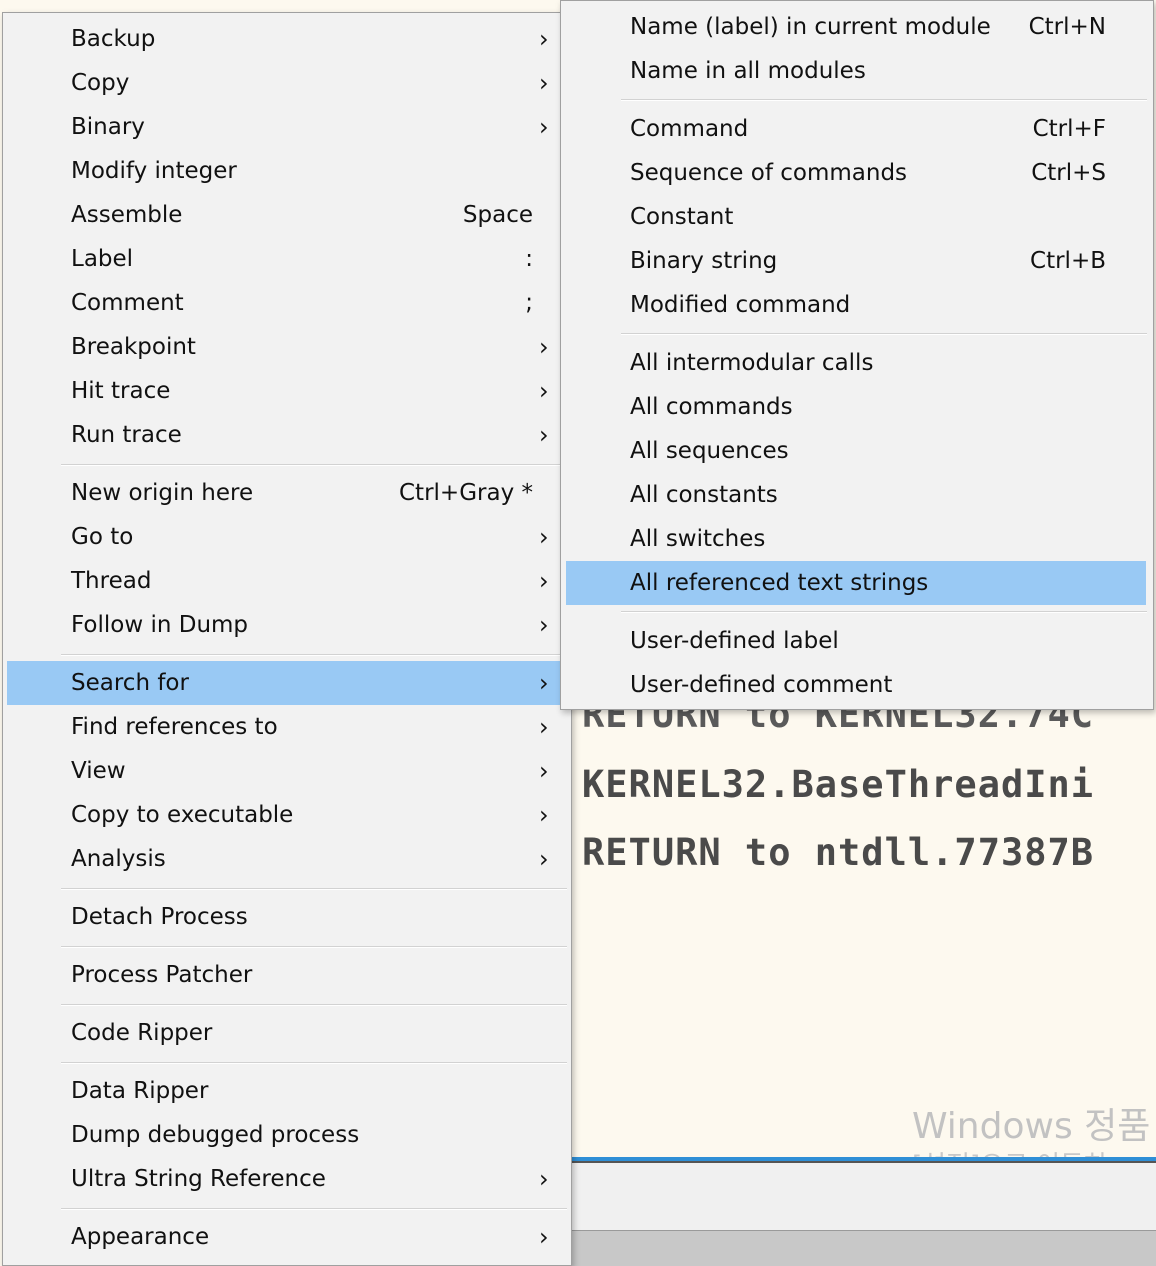 This screenshot has width=1156, height=1266. What do you see at coordinates (286, 537) in the screenshot?
I see `menu-item-go-to: Go to ›` at bounding box center [286, 537].